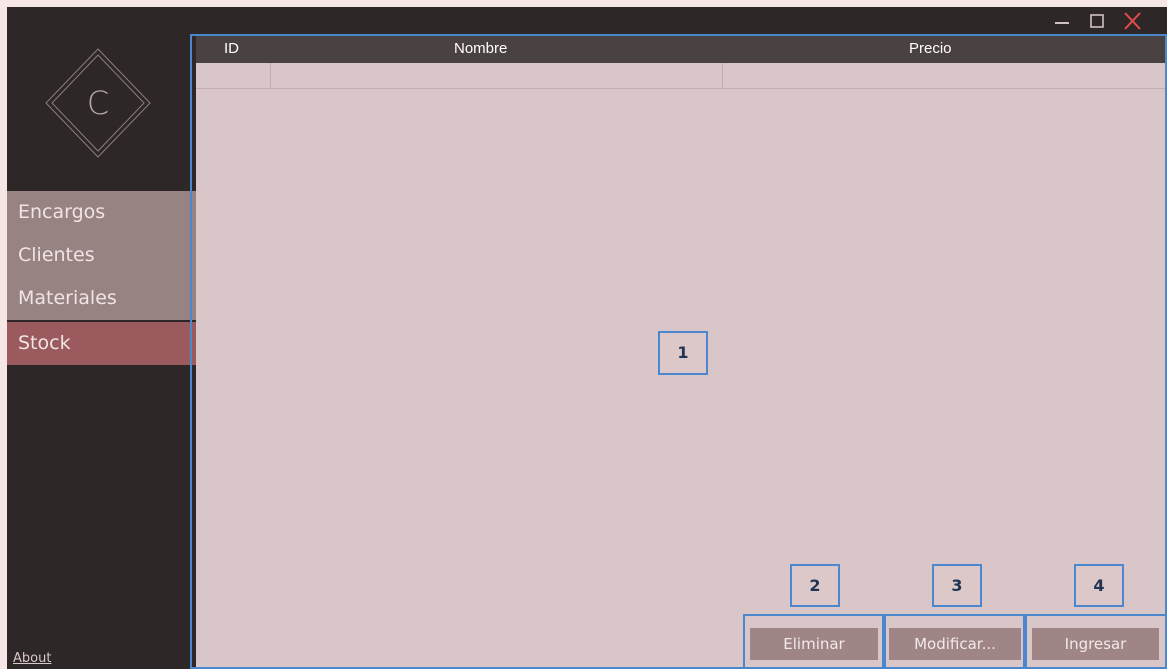 The height and width of the screenshot is (669, 1167). I want to click on maximize-icon, so click(1097, 21).